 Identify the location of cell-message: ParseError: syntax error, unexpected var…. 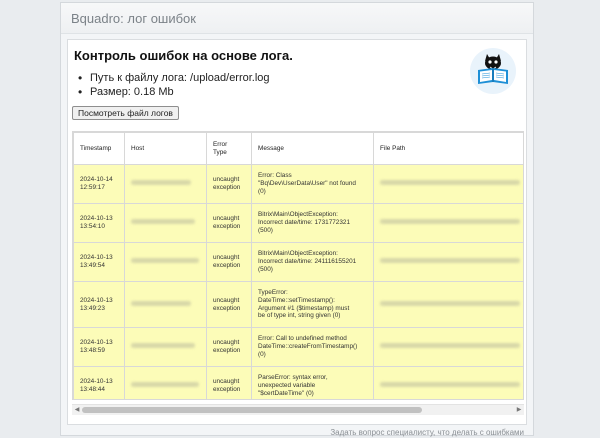
(312, 382).